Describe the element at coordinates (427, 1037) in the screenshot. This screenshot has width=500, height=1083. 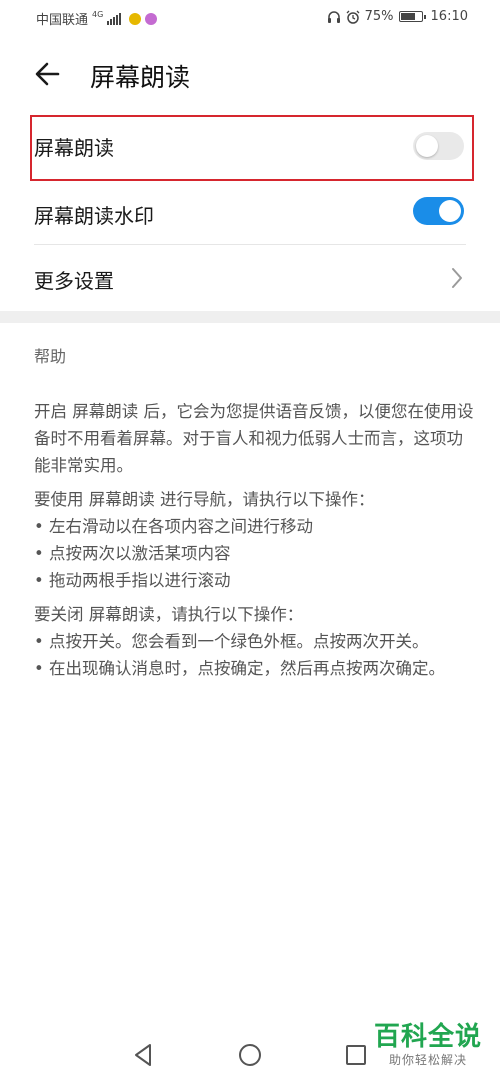
I see `watermark-main: 百科全说` at that location.